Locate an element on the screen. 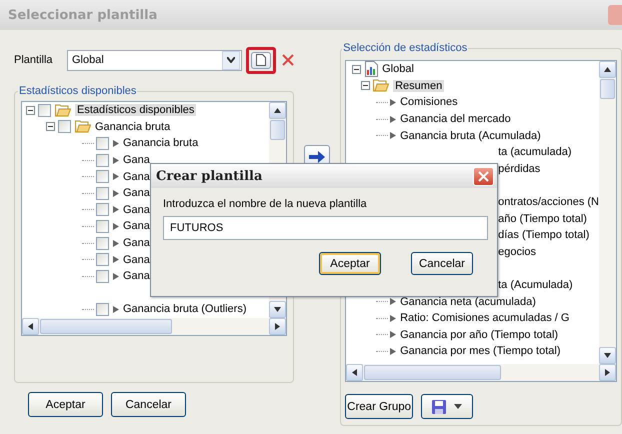 Image resolution: width=622 pixels, height=434 pixels. field-label: Plantilla is located at coordinates (34, 60).